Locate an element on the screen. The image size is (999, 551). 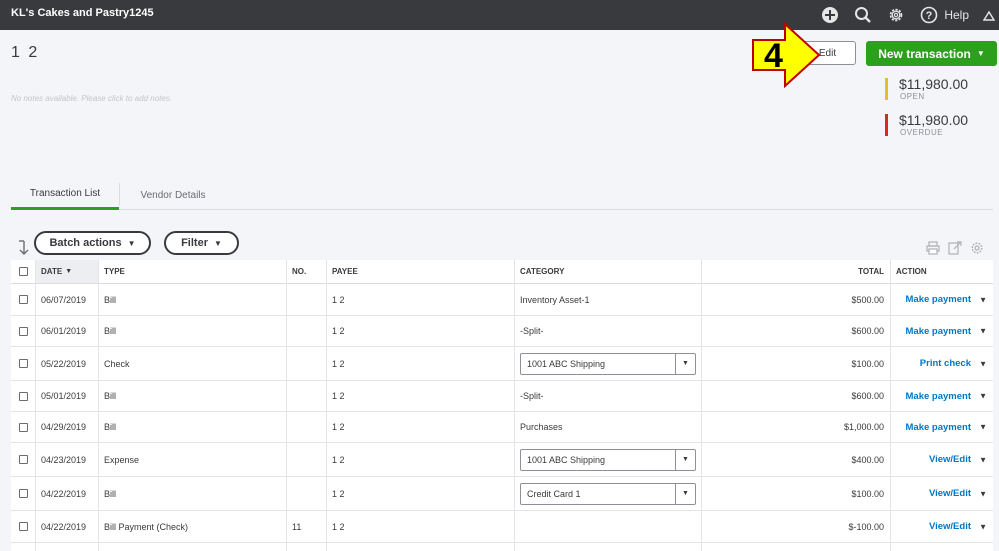
row-action-link: Print check is located at coordinates (945, 363).